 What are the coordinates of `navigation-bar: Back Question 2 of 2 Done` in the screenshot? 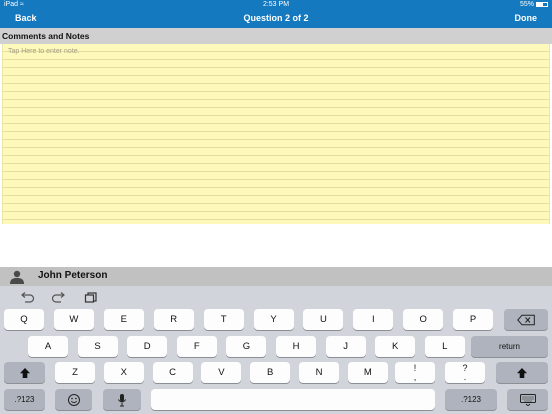 It's located at (276, 18).